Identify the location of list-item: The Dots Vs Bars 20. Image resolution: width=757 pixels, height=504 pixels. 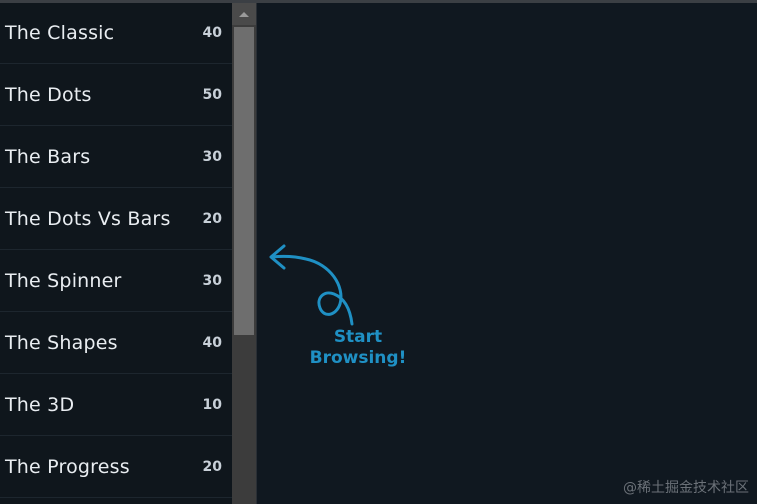
(116, 219).